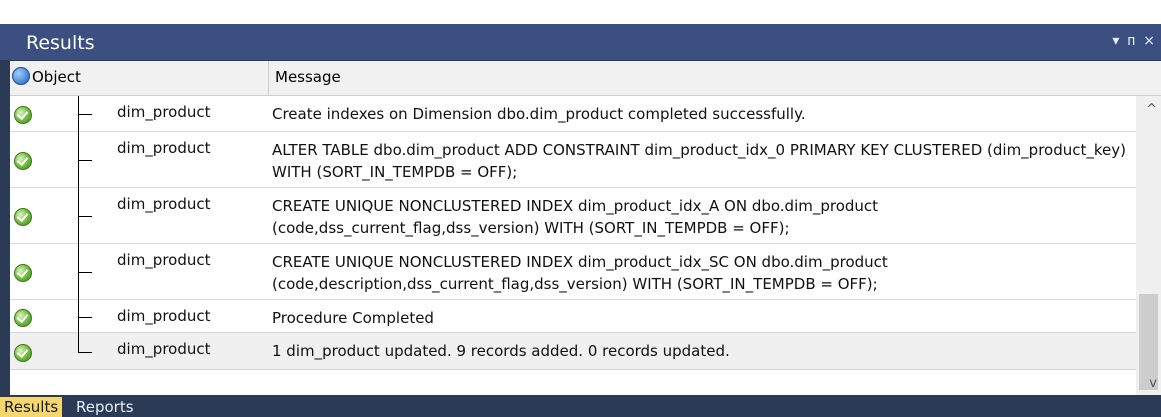 This screenshot has height=417, width=1161. Describe the element at coordinates (1131, 41) in the screenshot. I see `pin-icon: ᴨ` at that location.